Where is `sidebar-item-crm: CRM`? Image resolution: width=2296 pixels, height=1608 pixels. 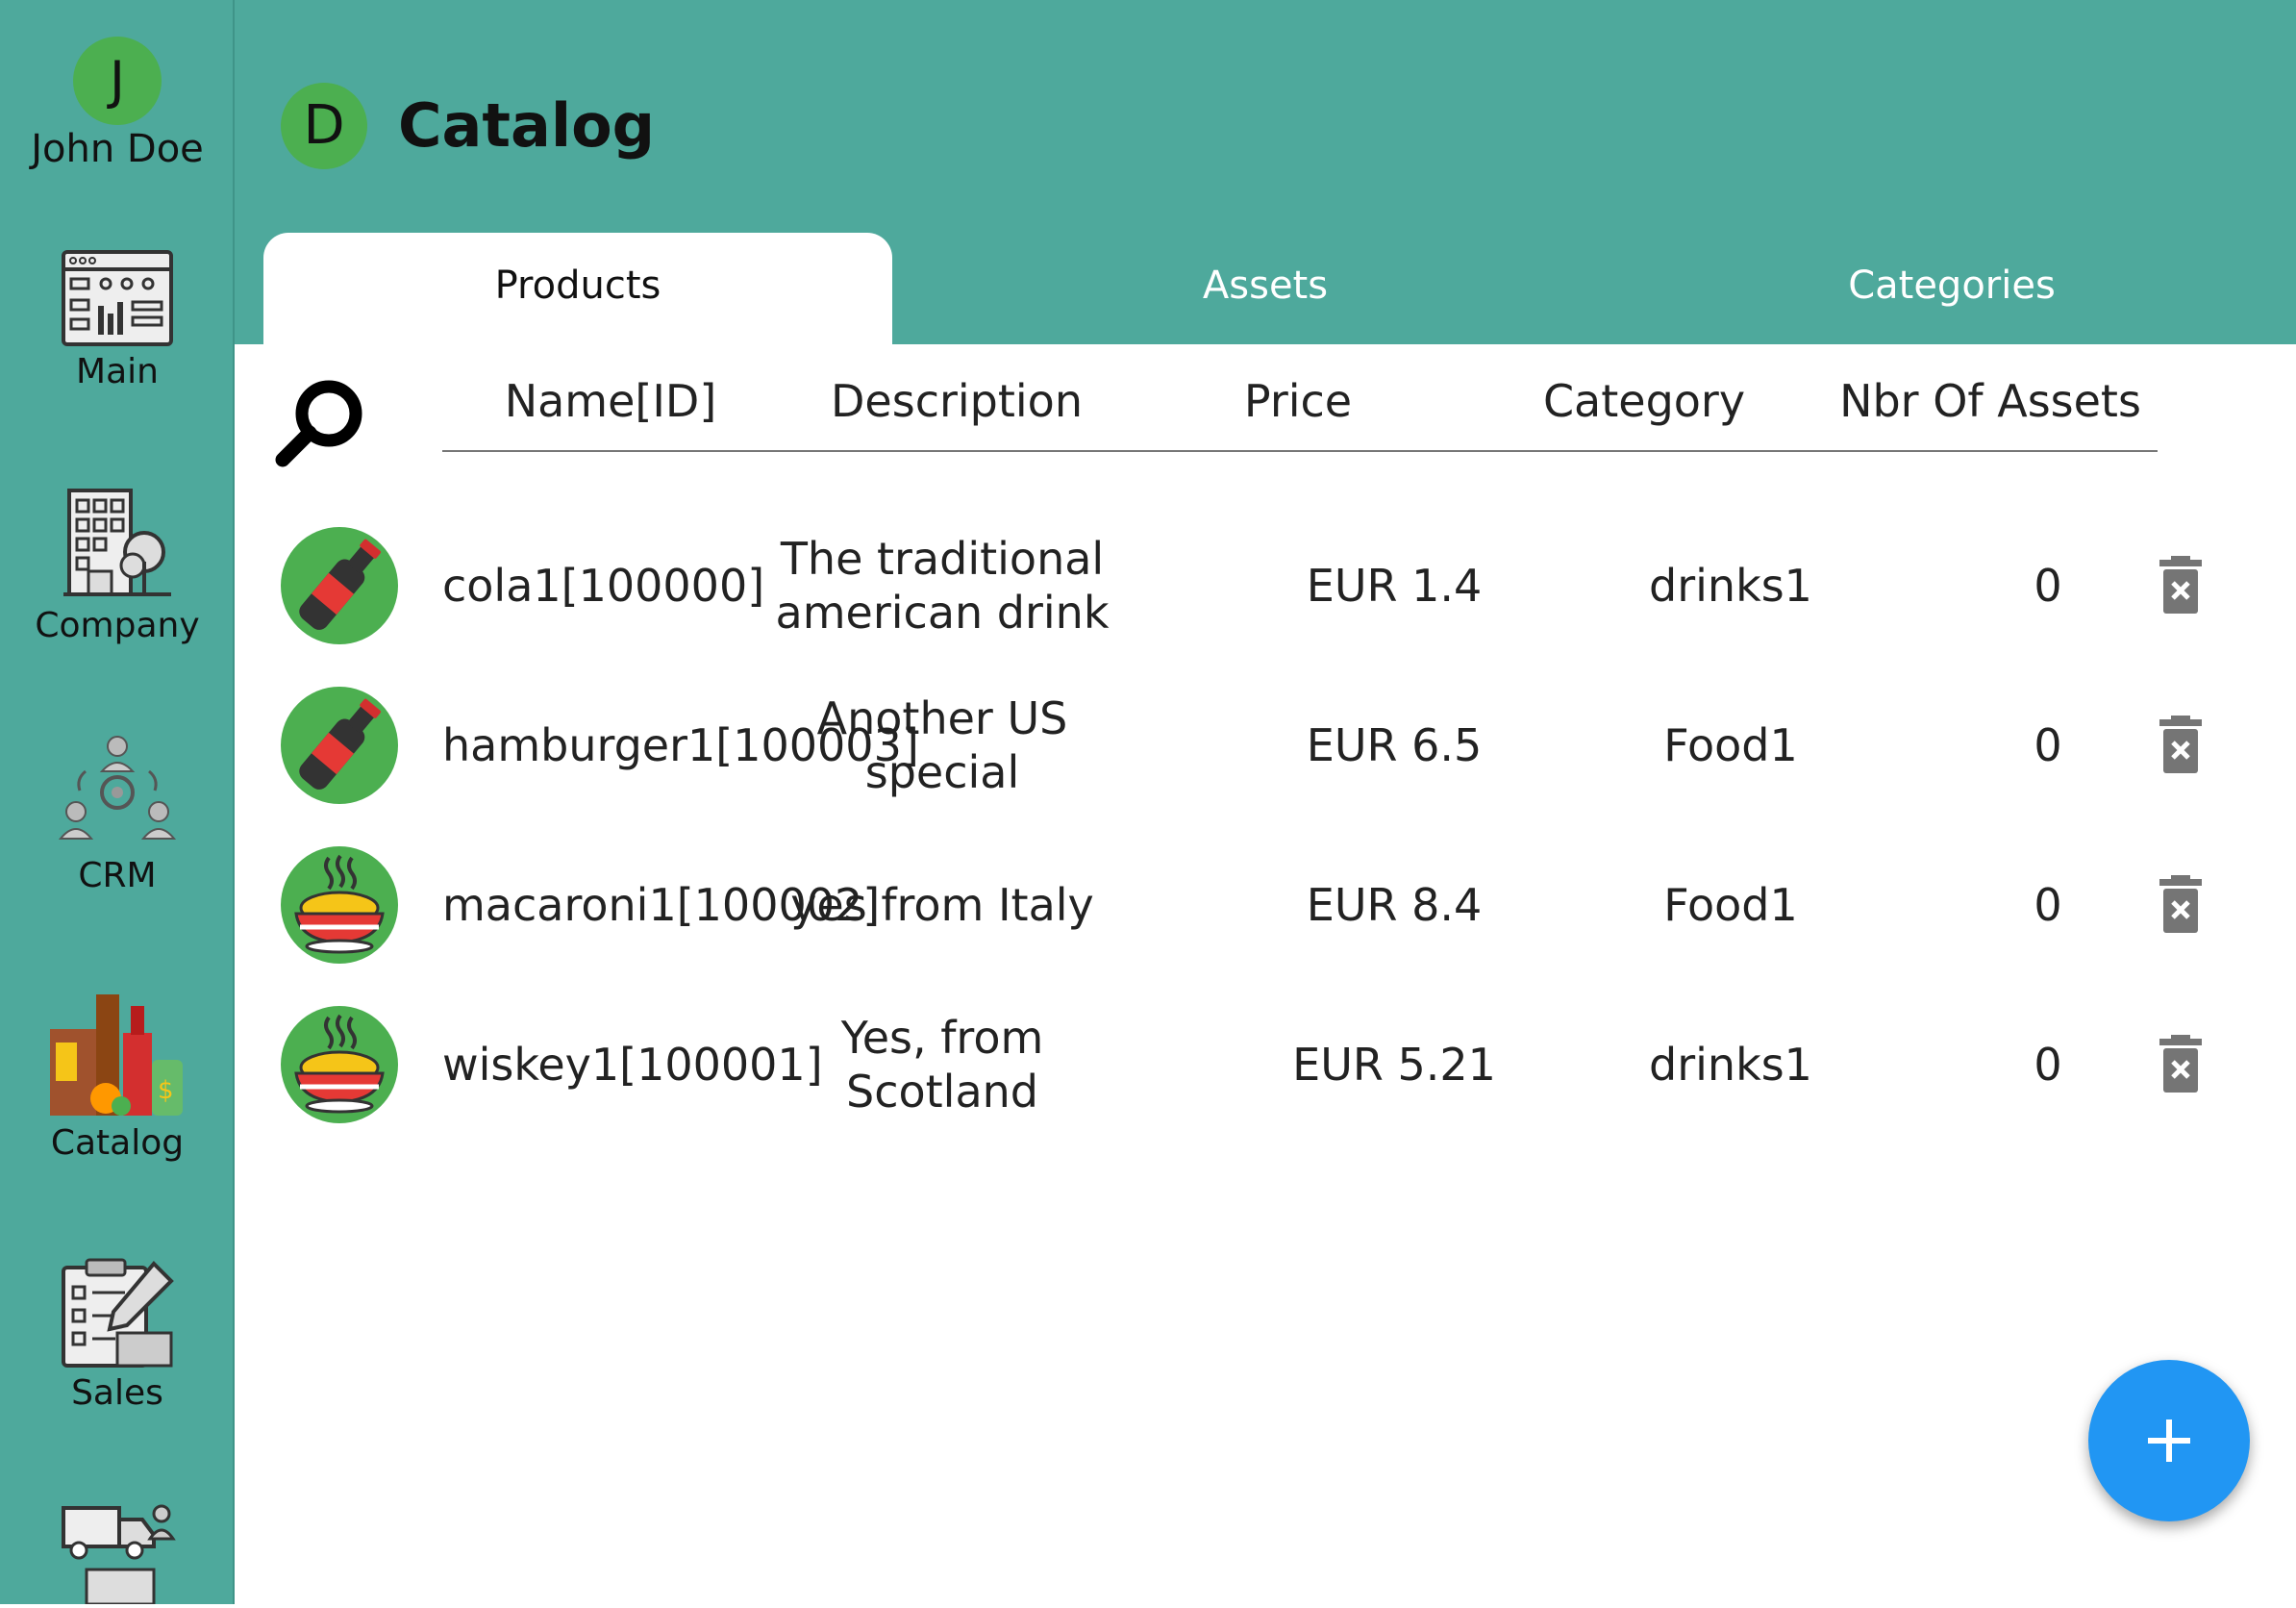 sidebar-item-crm: CRM is located at coordinates (117, 814).